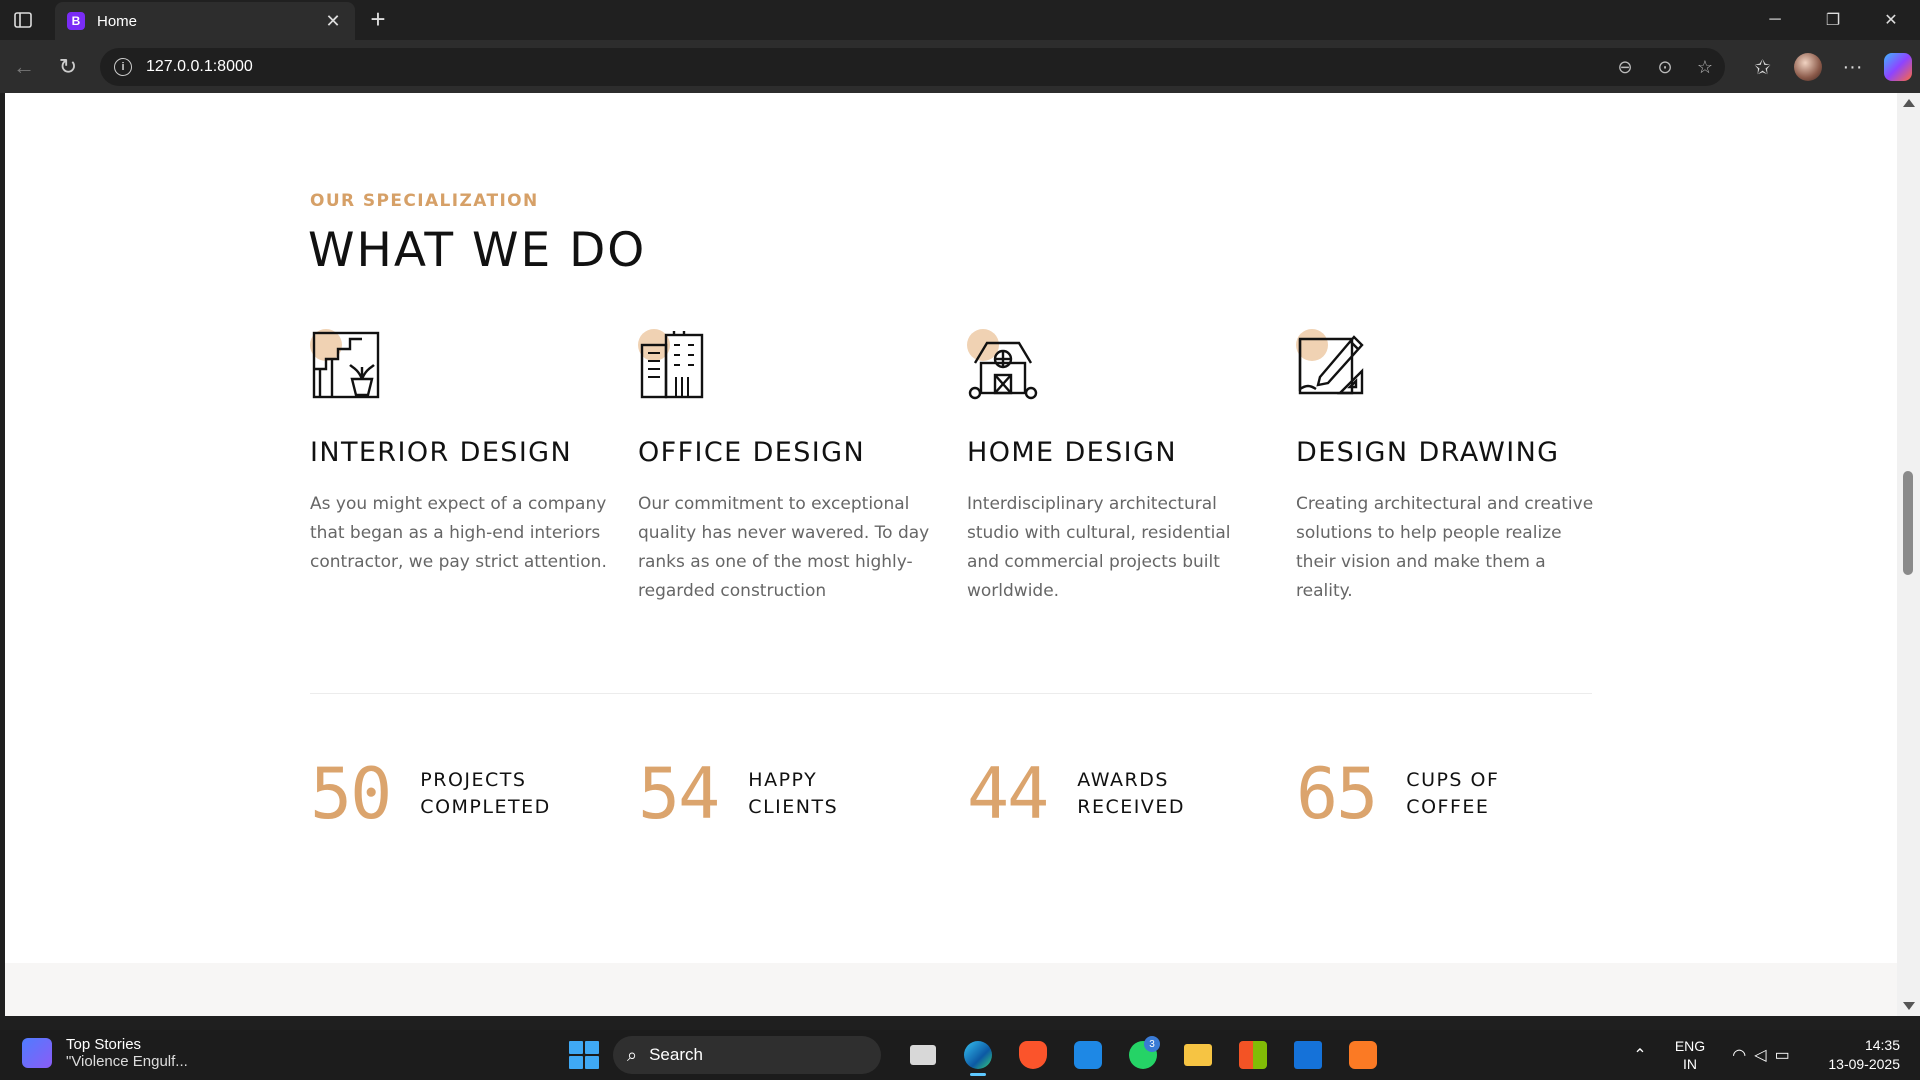  Describe the element at coordinates (477, 250) in the screenshot. I see `section-title: WHAT WE DO` at that location.